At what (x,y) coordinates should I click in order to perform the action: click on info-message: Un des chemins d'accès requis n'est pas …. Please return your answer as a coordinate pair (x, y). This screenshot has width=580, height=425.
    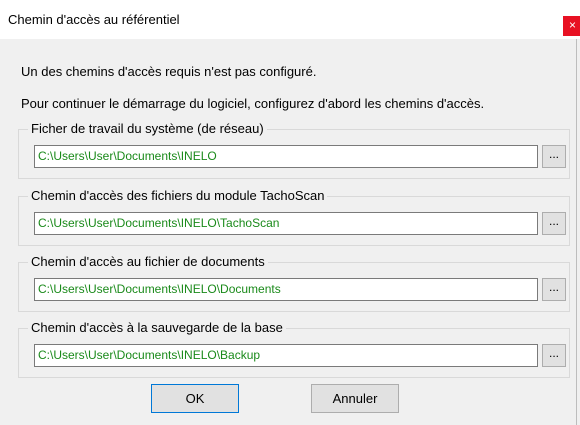
    Looking at the image, I should click on (169, 71).